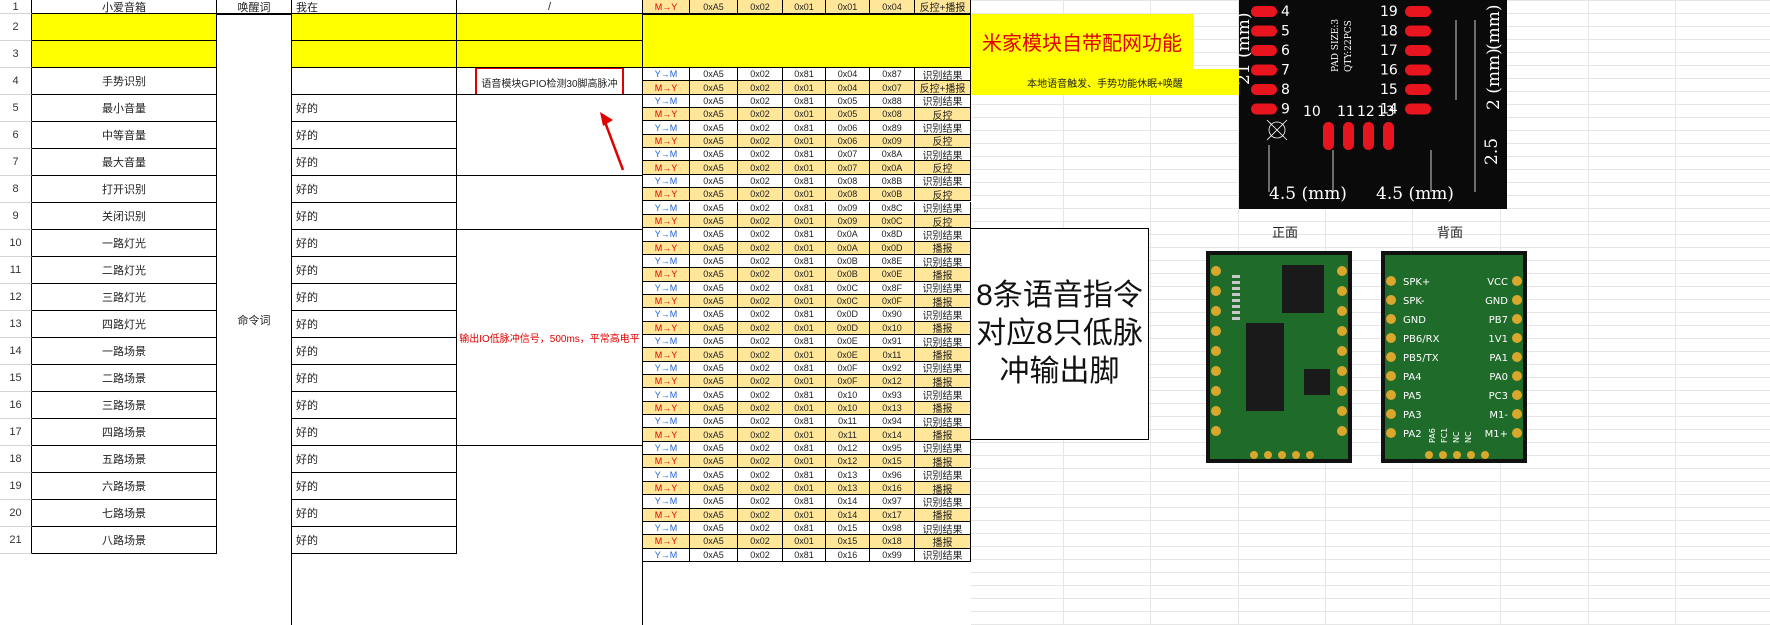  What do you see at coordinates (892, 301) in the screenshot?
I see `hex-byte-cell: 0x0F` at bounding box center [892, 301].